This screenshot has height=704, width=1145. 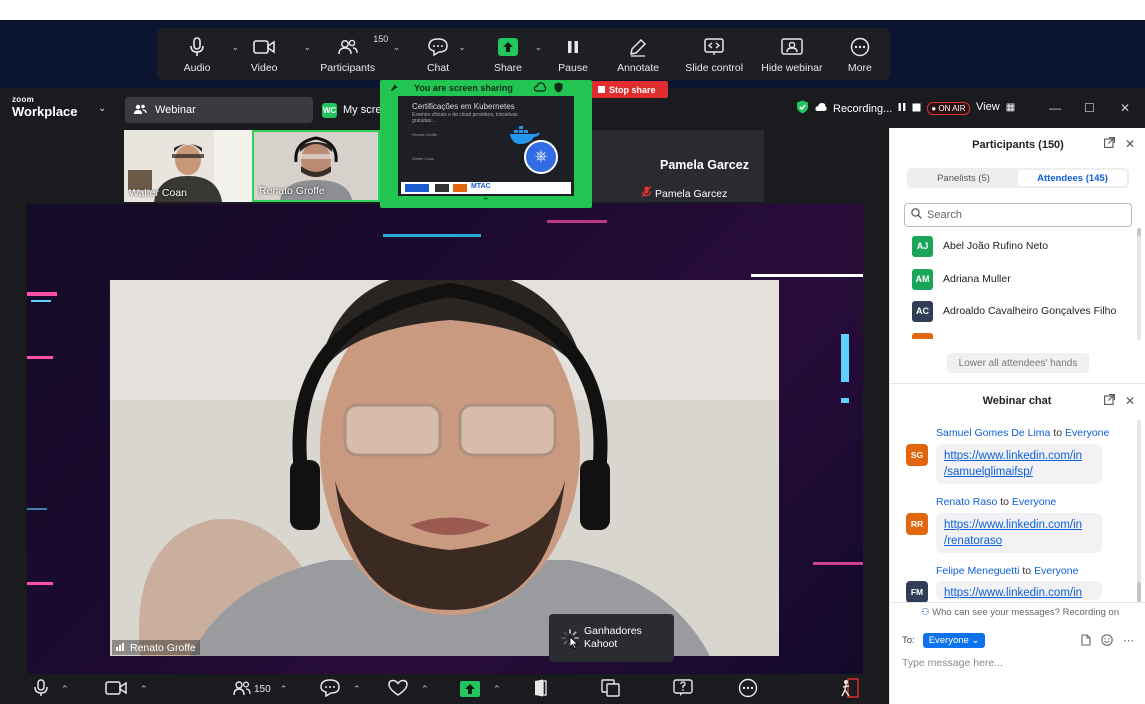 I want to click on pin-icon, so click(x=395, y=88).